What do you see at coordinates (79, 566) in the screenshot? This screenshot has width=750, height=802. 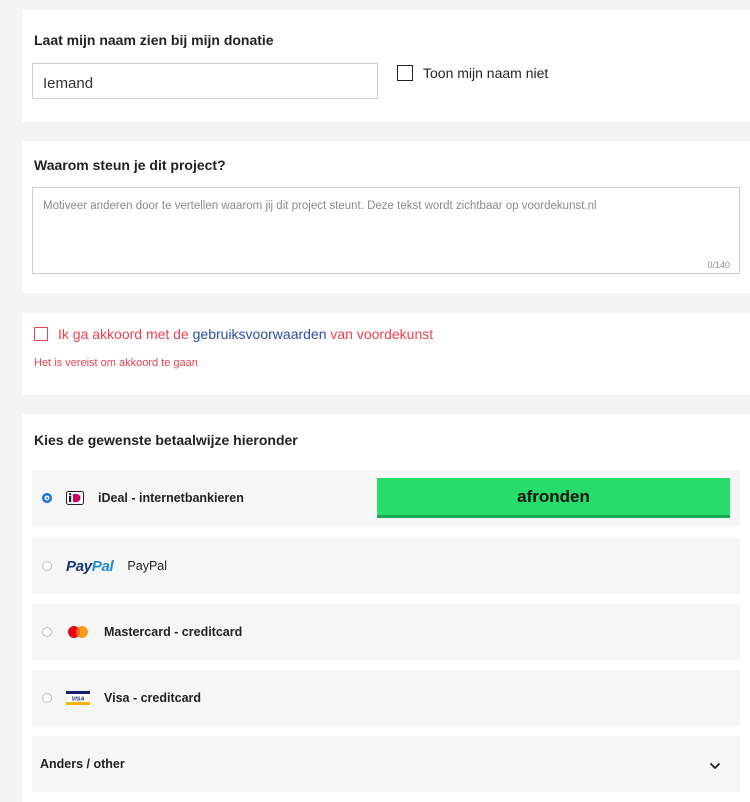 I see `paypal-logo-part1: Pay` at bounding box center [79, 566].